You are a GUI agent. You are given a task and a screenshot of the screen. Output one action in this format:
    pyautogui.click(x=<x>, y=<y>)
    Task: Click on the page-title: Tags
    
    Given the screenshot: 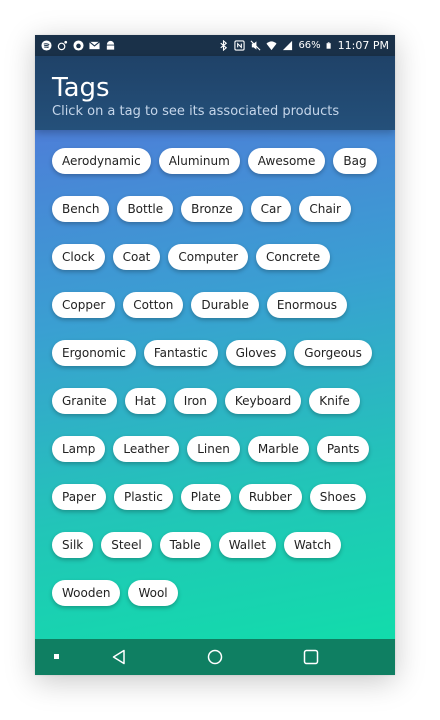 What is the action you would take?
    pyautogui.click(x=81, y=88)
    